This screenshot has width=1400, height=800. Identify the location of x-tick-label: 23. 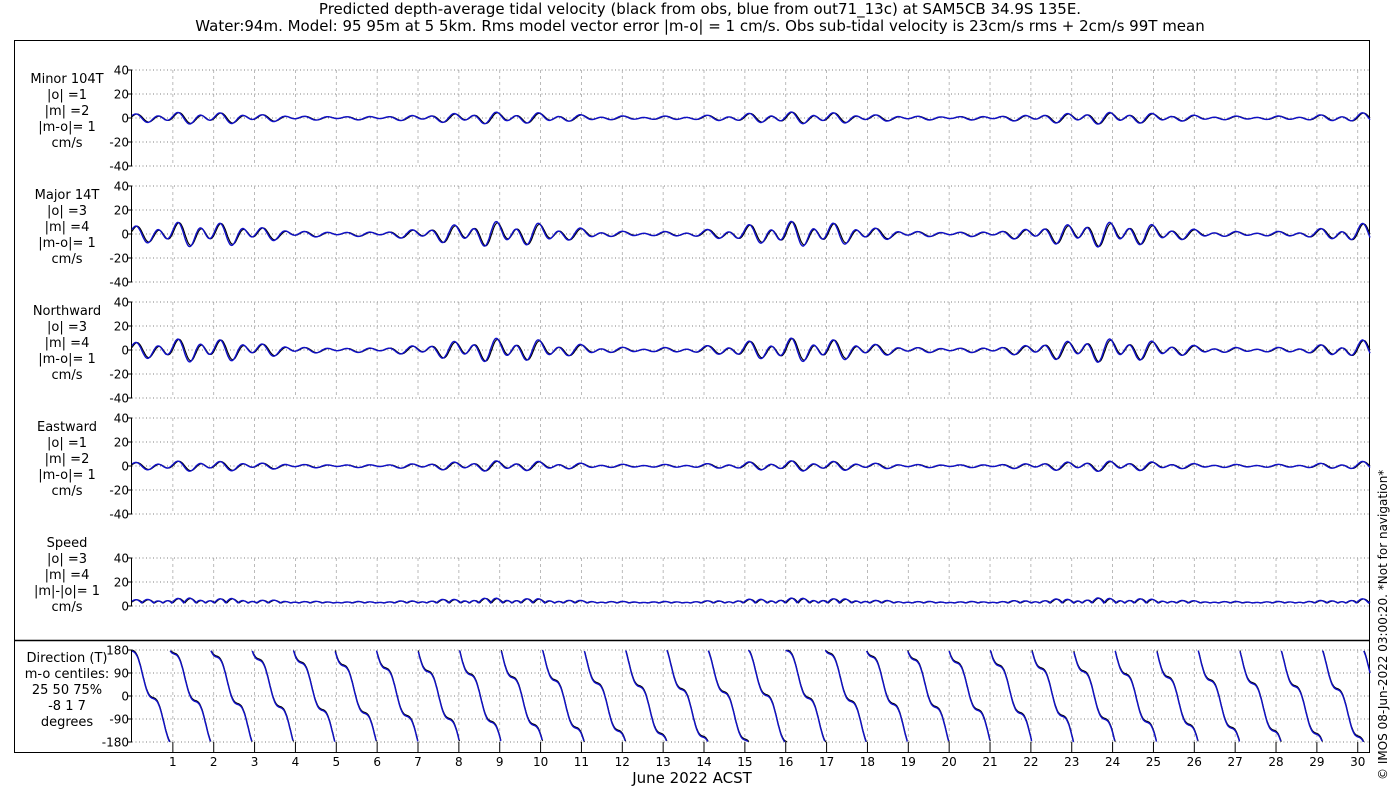
(1071, 762).